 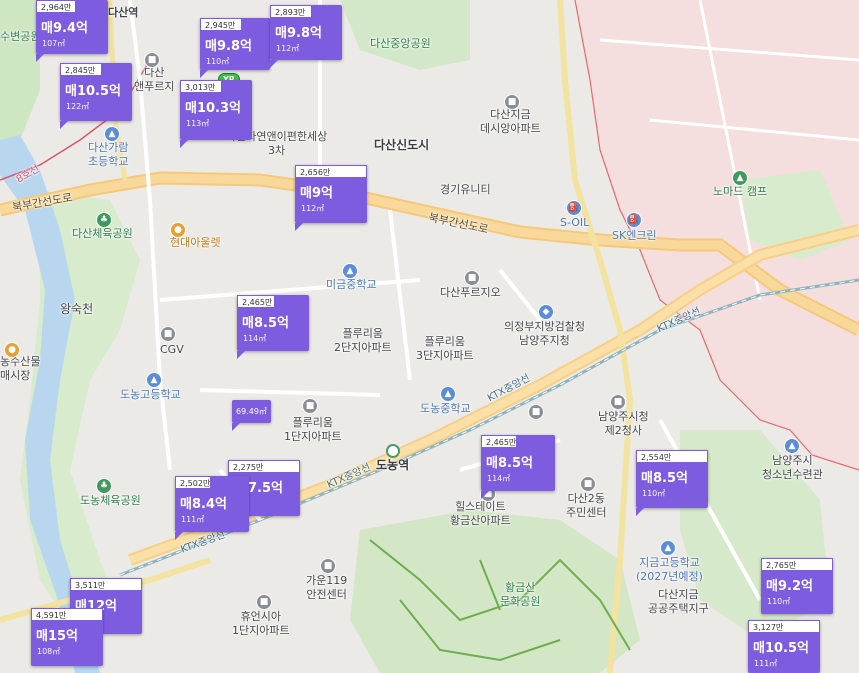 I want to click on listing-card: 2,893만 매9.8억 112㎡, so click(x=306, y=36).